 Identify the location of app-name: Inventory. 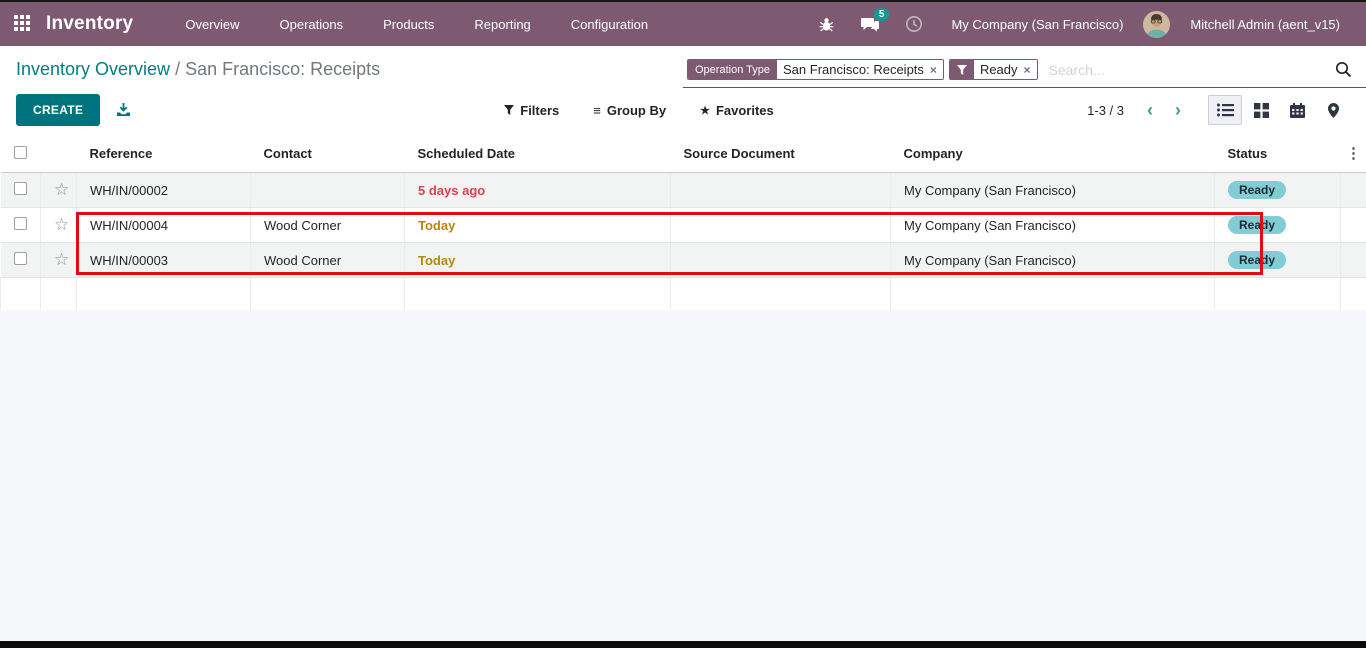
(89, 24).